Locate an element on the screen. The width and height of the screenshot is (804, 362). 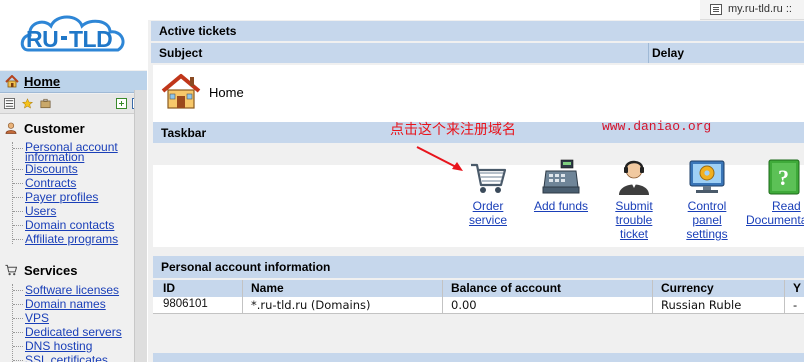
favorites-star-icon is located at coordinates (27, 103).